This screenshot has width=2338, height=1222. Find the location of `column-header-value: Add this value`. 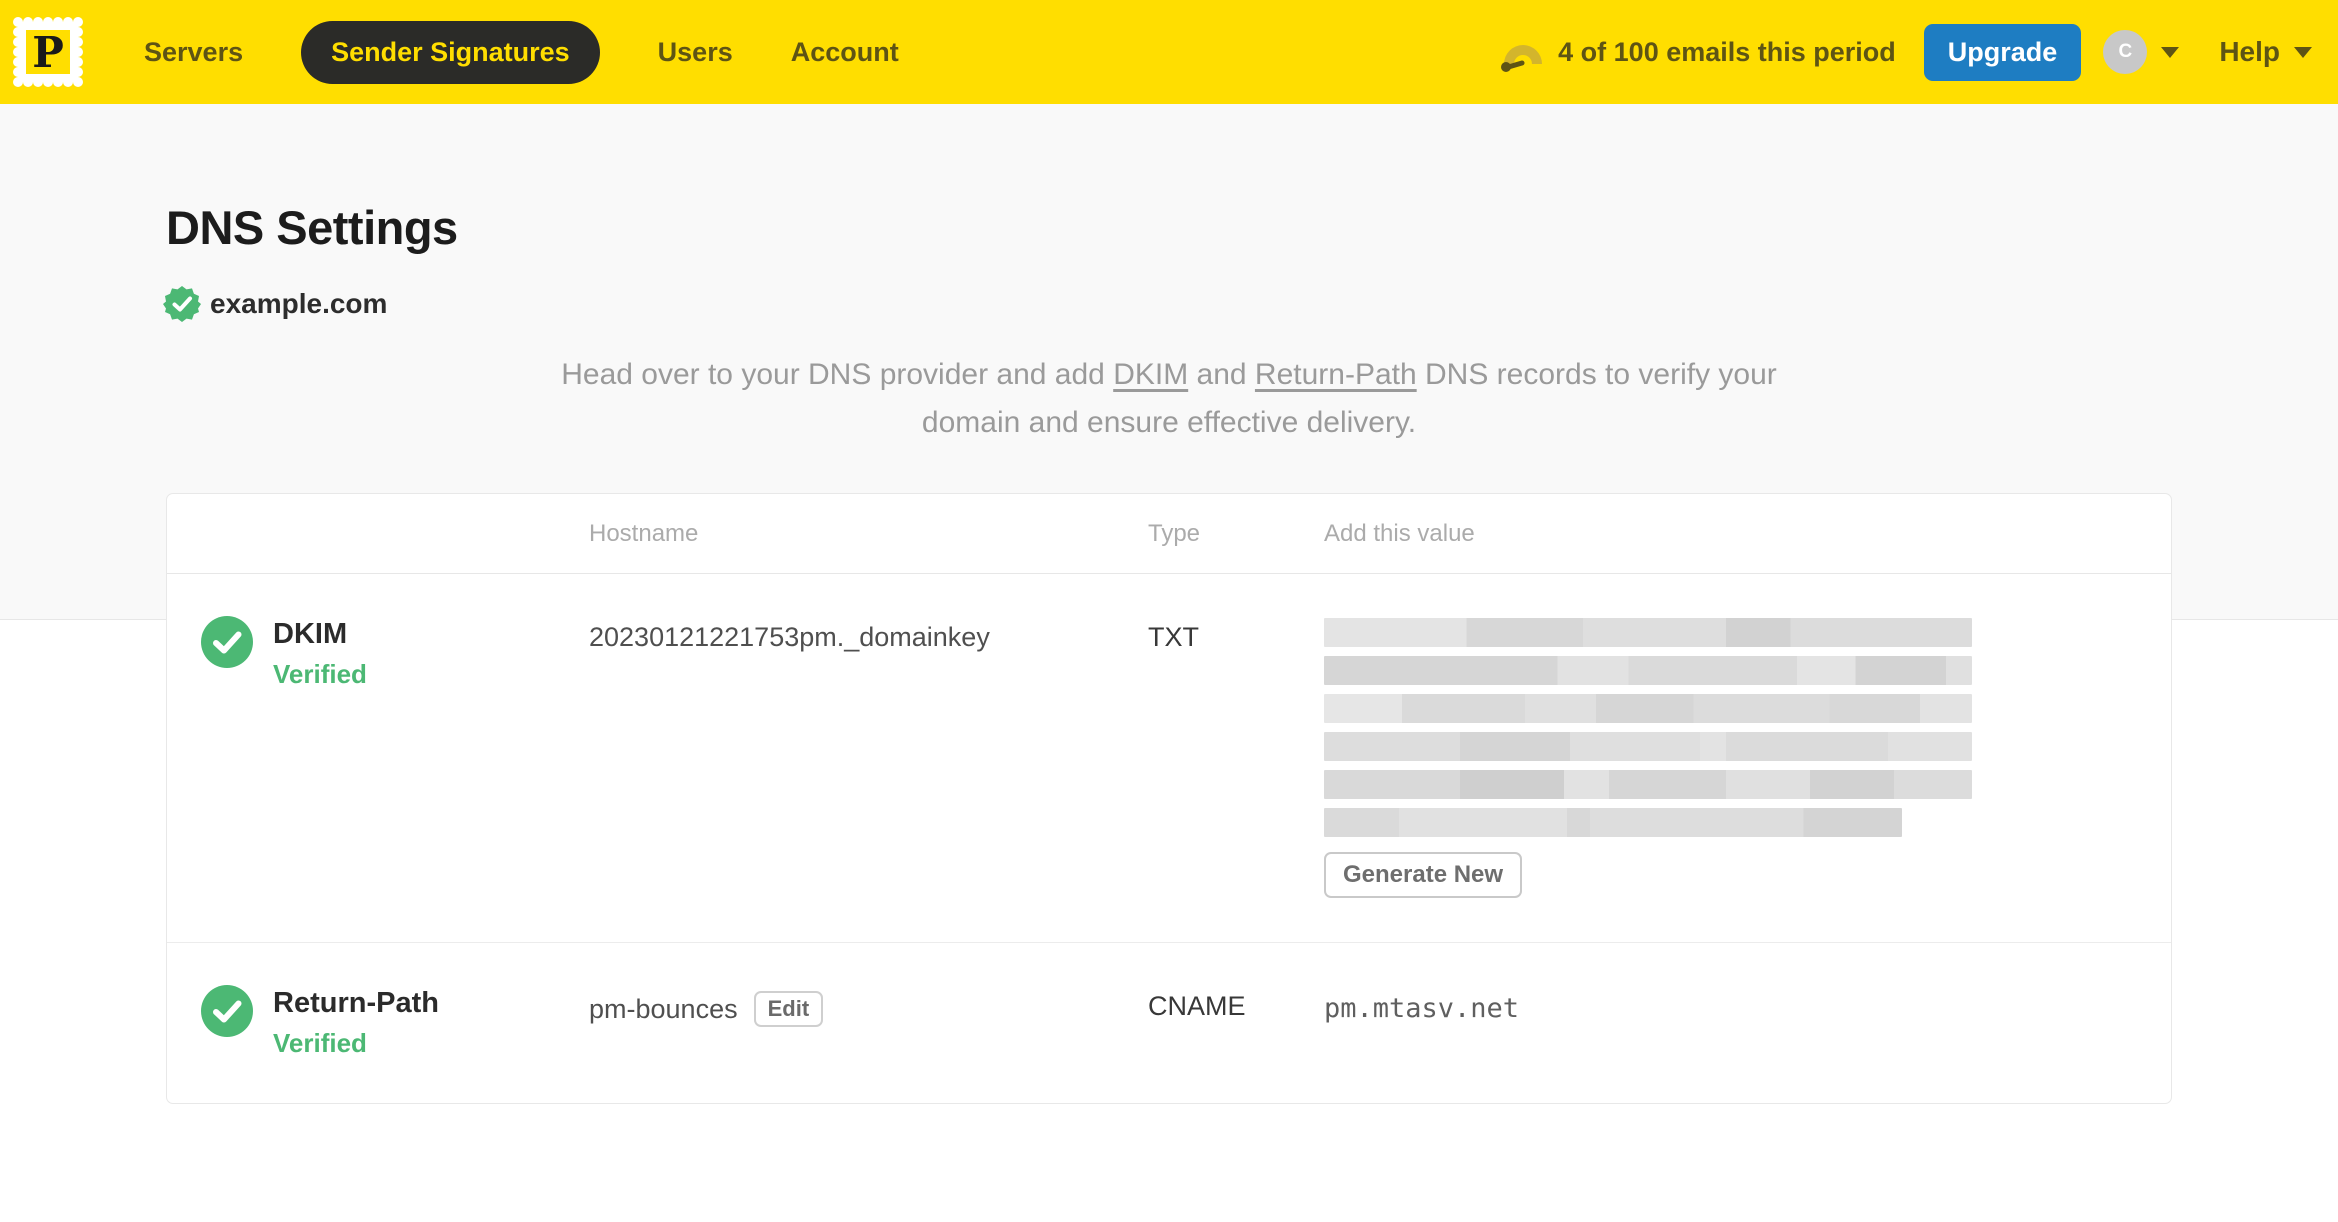

column-header-value: Add this value is located at coordinates (1399, 533).